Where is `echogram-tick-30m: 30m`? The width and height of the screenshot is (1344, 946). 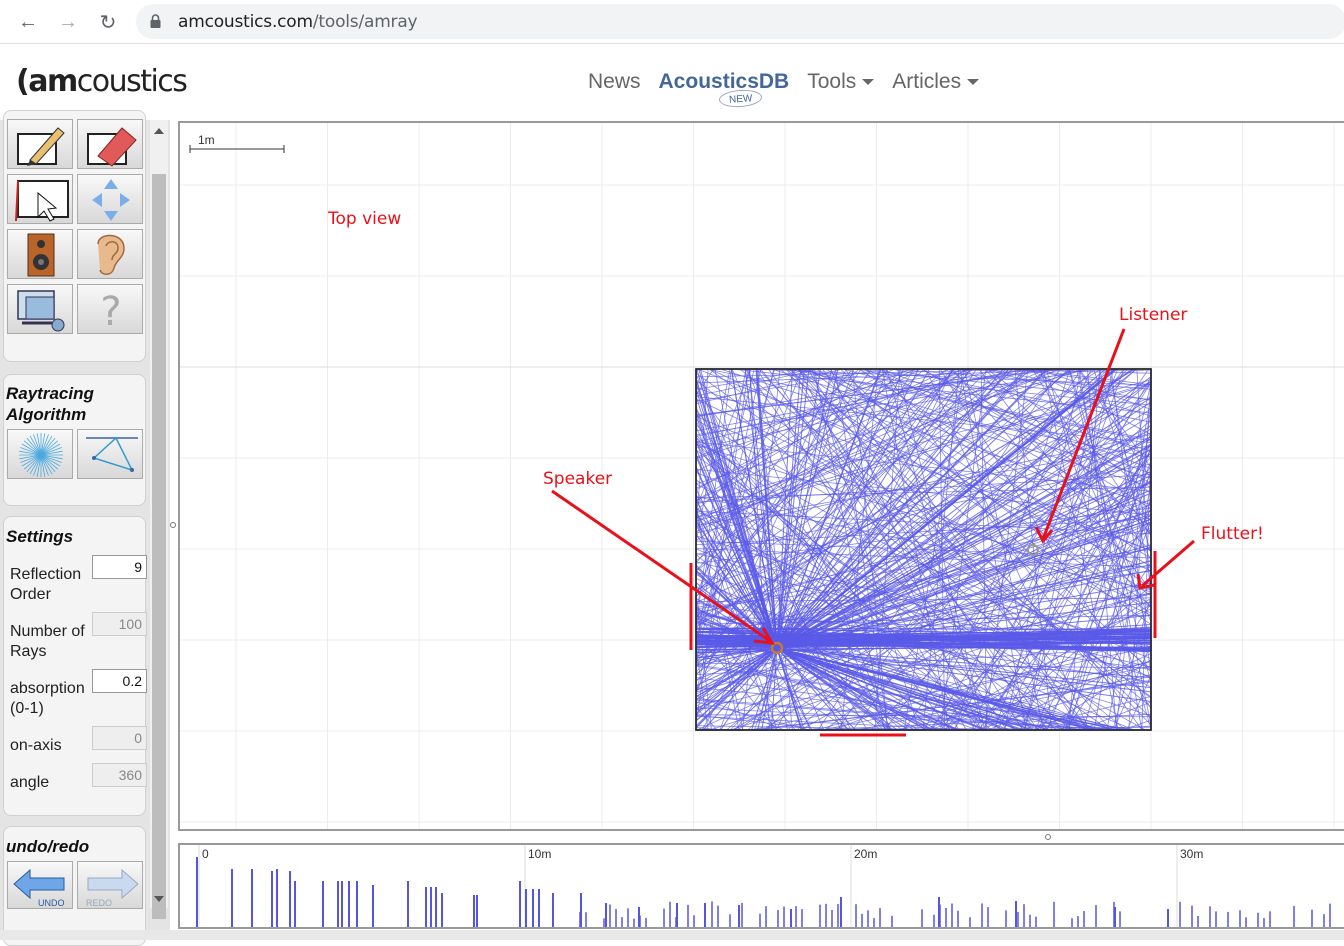
echogram-tick-30m: 30m is located at coordinates (1192, 854).